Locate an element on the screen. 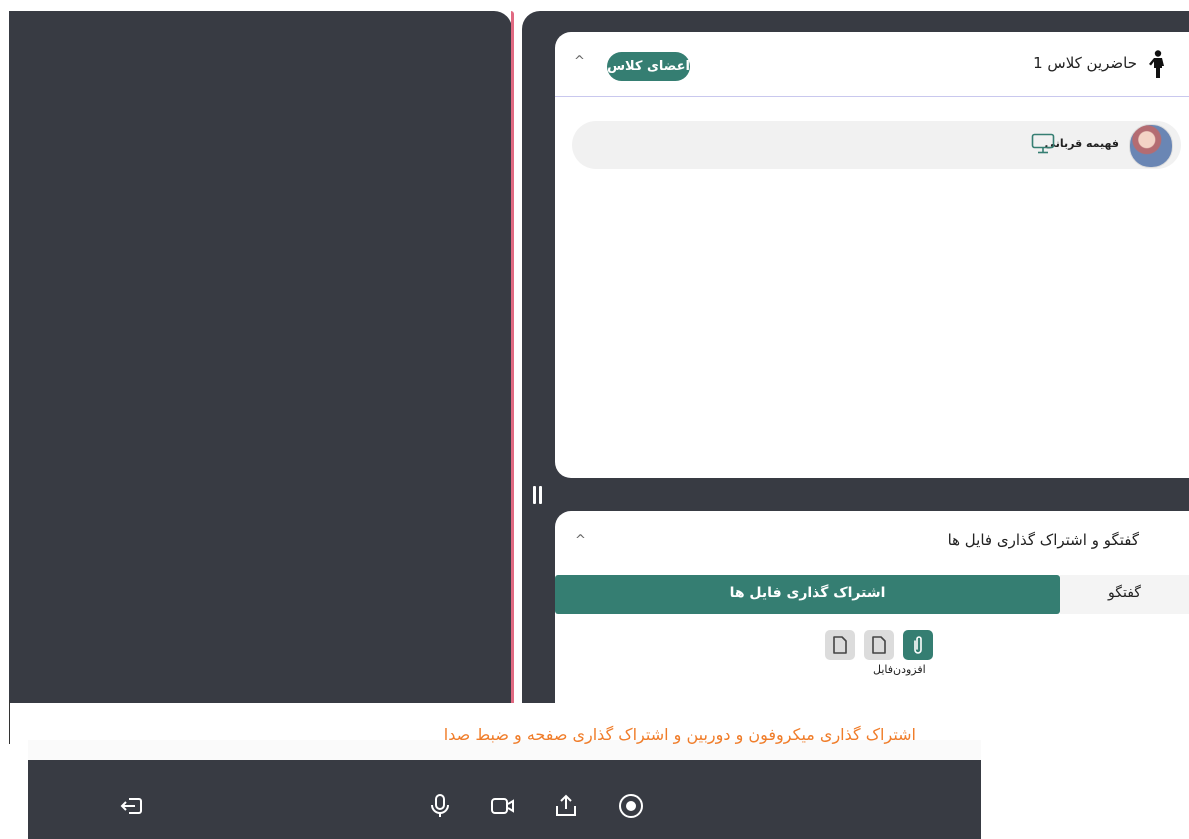 The width and height of the screenshot is (1189, 839). camera-button is located at coordinates (503, 806).